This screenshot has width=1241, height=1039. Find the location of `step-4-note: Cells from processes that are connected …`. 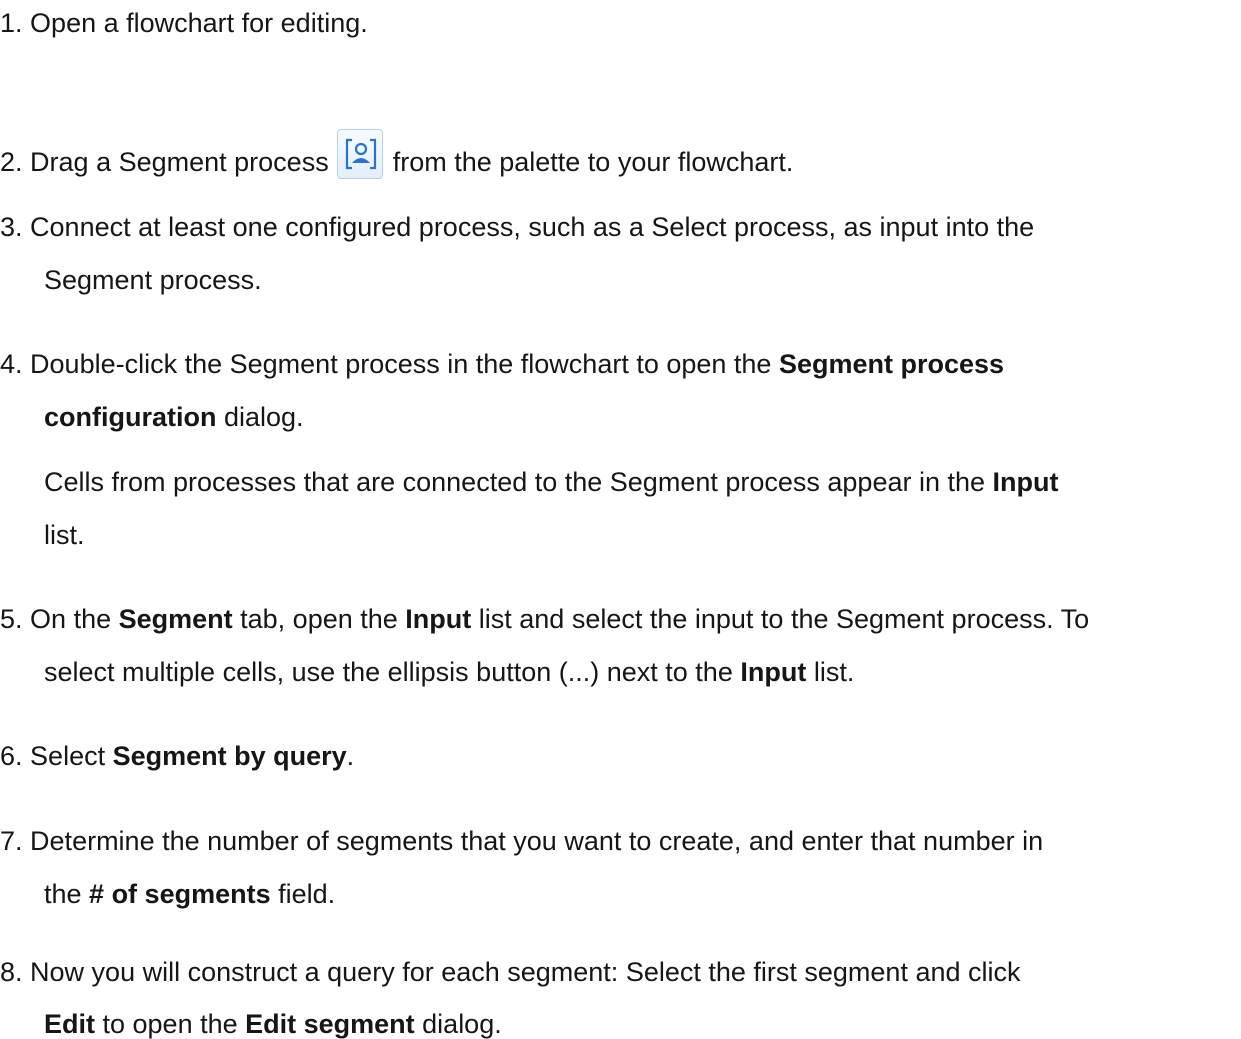

step-4-note: Cells from processes that are connected … is located at coordinates (551, 482).